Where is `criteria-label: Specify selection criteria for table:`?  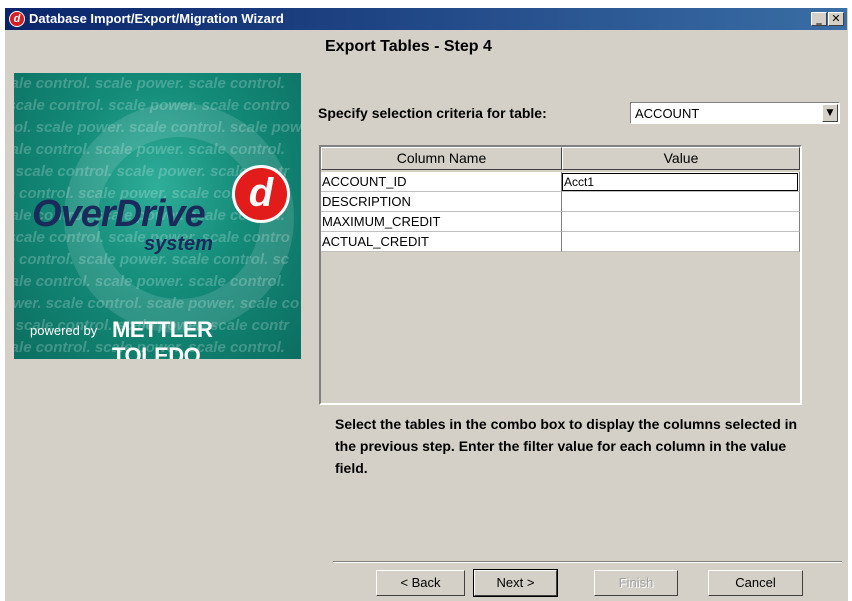
criteria-label: Specify selection criteria for table: is located at coordinates (432, 113).